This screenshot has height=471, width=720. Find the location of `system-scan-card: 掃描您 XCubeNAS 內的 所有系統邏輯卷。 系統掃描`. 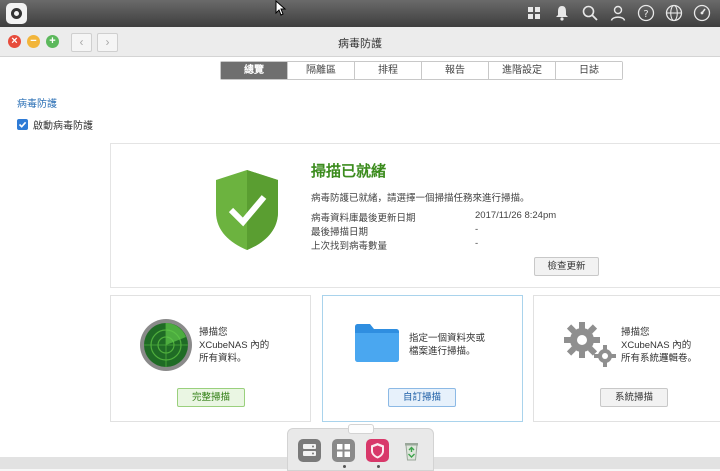

system-scan-card: 掃描您 XCubeNAS 內的 所有系統邏輯卷。 系統掃描 is located at coordinates (626, 358).